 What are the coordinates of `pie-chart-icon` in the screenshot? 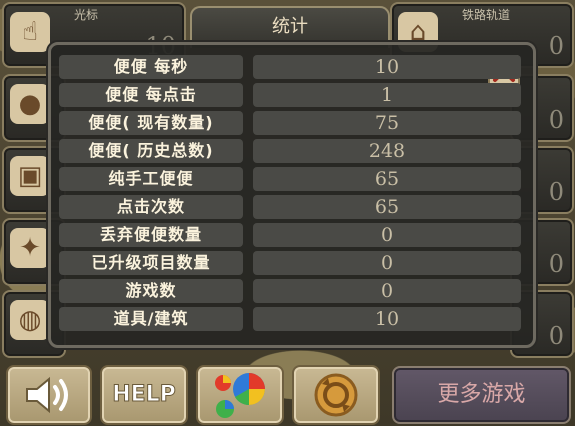 It's located at (240, 395).